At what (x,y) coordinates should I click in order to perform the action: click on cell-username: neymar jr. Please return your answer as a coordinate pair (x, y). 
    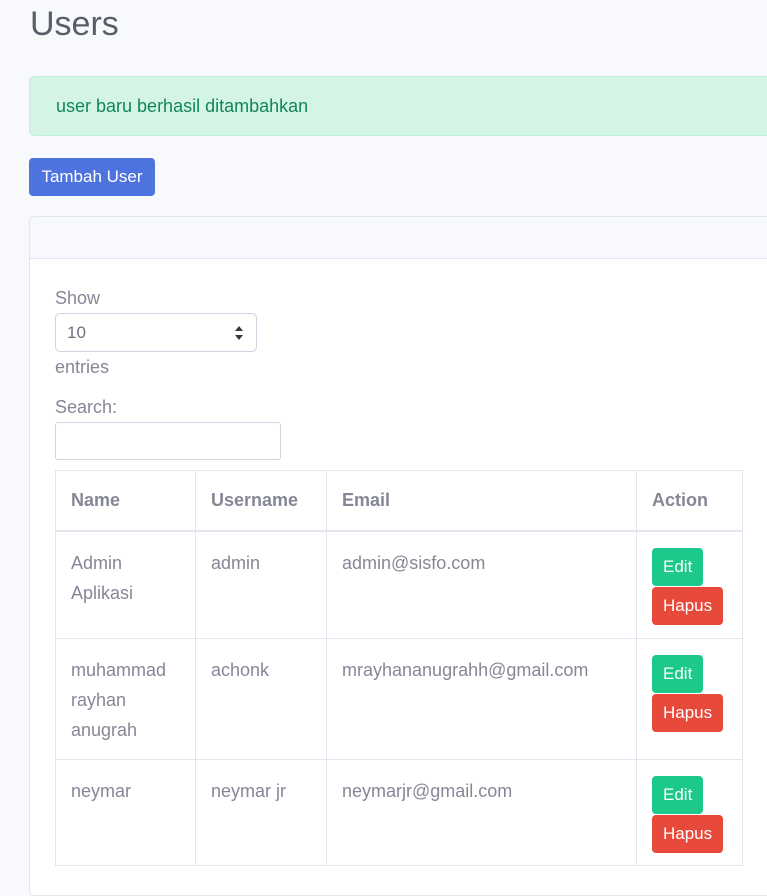
    Looking at the image, I should click on (261, 812).